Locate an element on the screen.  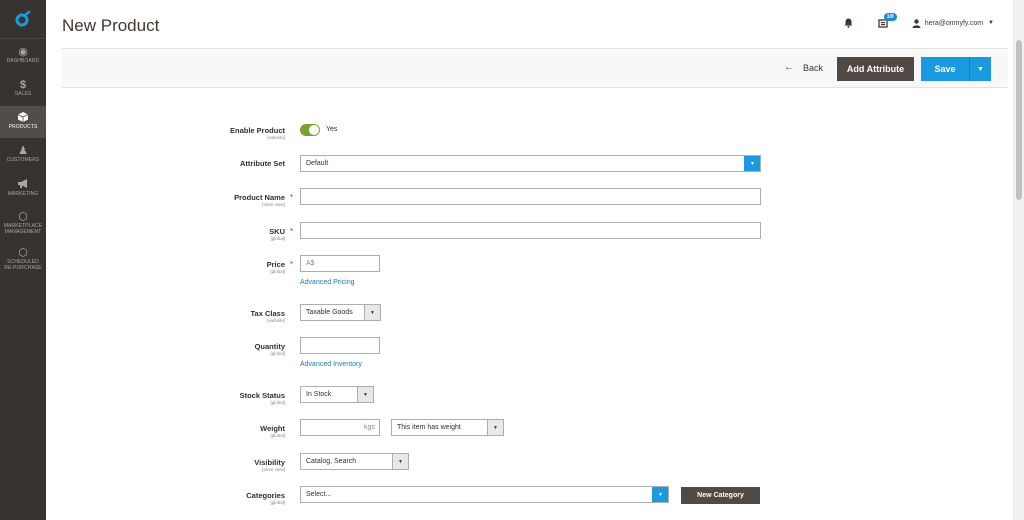
sidebar-divider is located at coordinates (23, 38).